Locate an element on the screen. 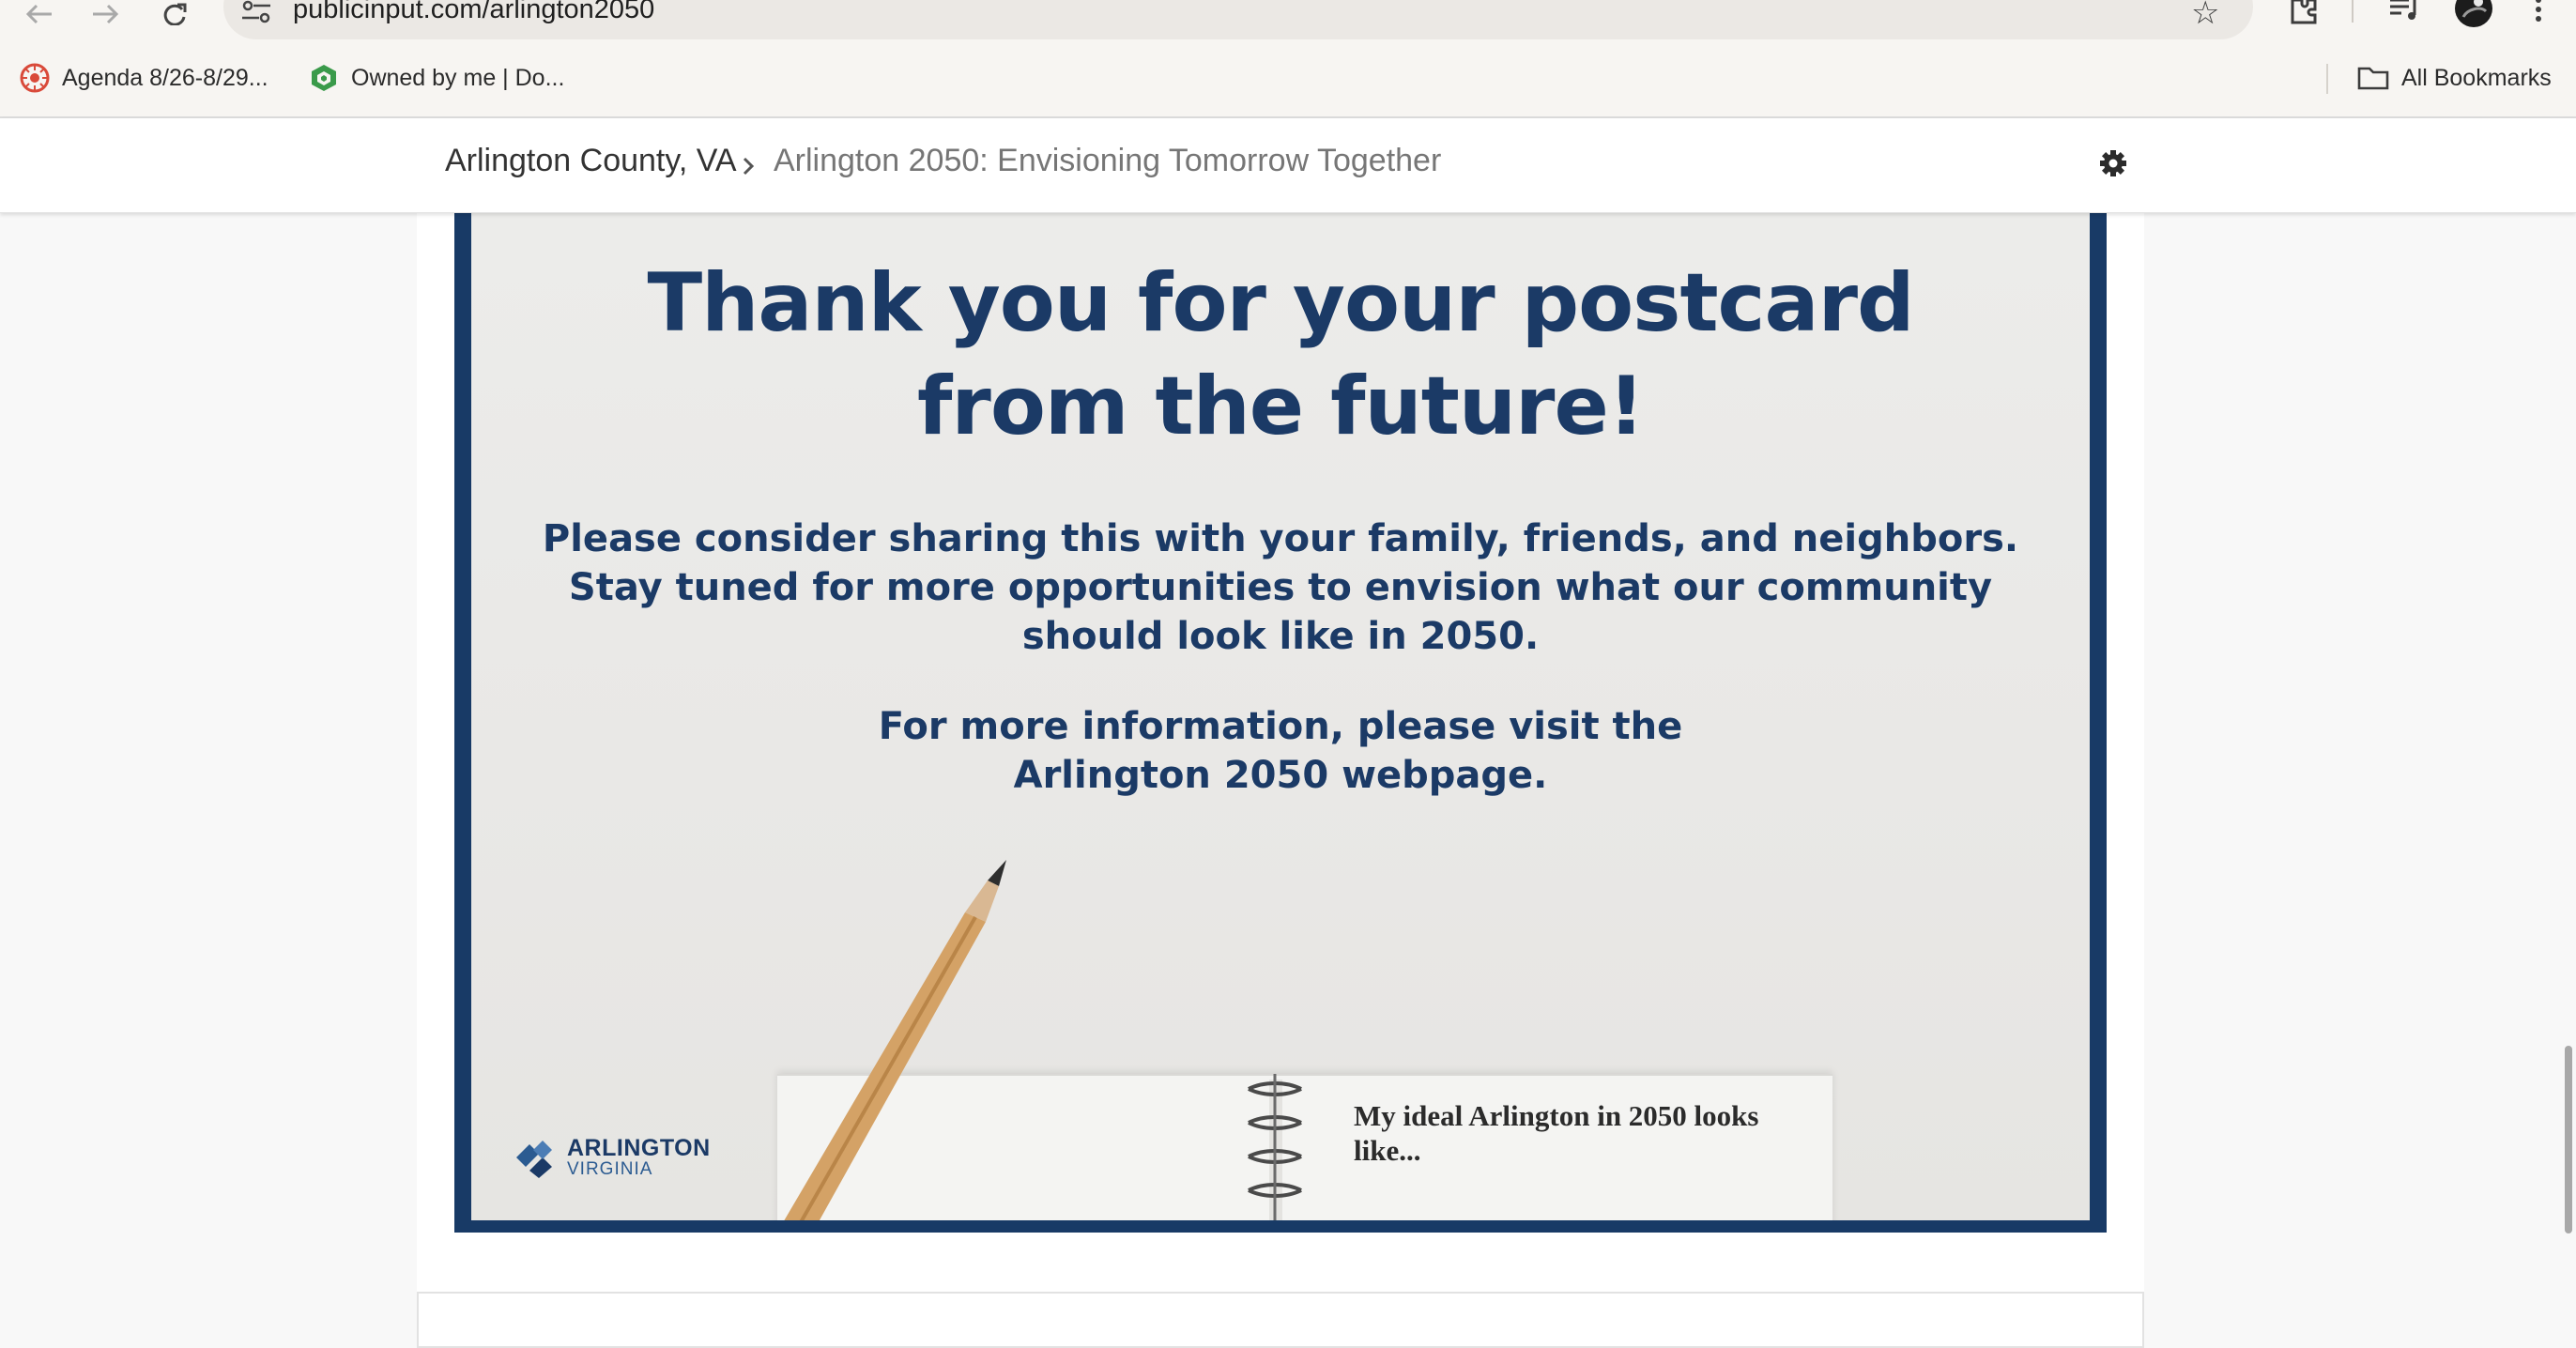 The height and width of the screenshot is (1348, 2576). reload-icon is located at coordinates (175, 14).